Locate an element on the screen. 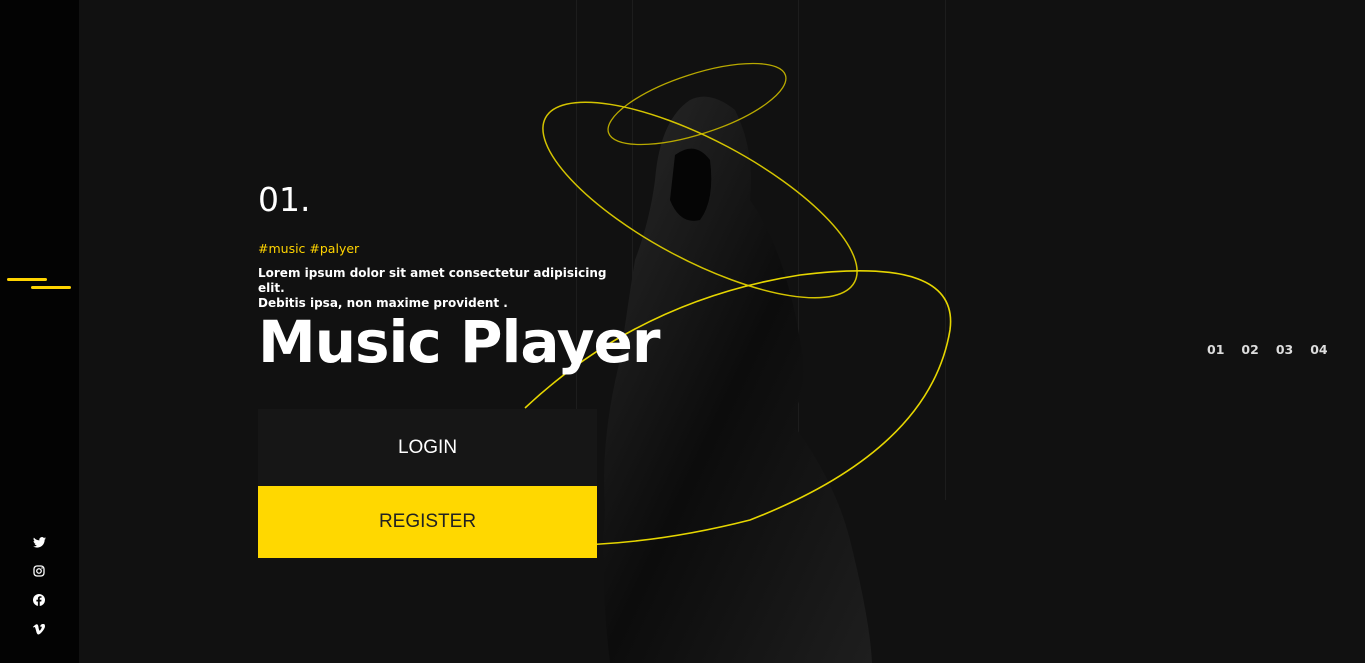 The height and width of the screenshot is (663, 1365). page-link-02: 02 is located at coordinates (1249, 349).